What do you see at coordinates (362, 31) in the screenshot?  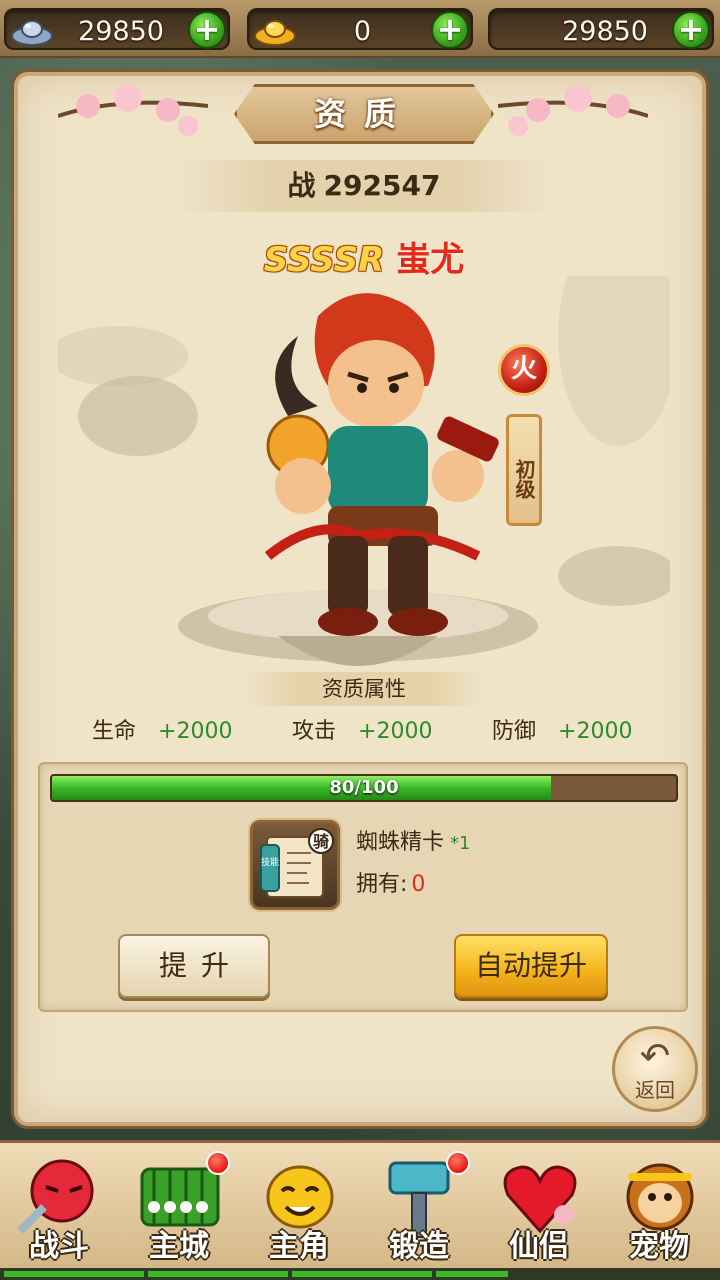 I see `gold-value: 0` at bounding box center [362, 31].